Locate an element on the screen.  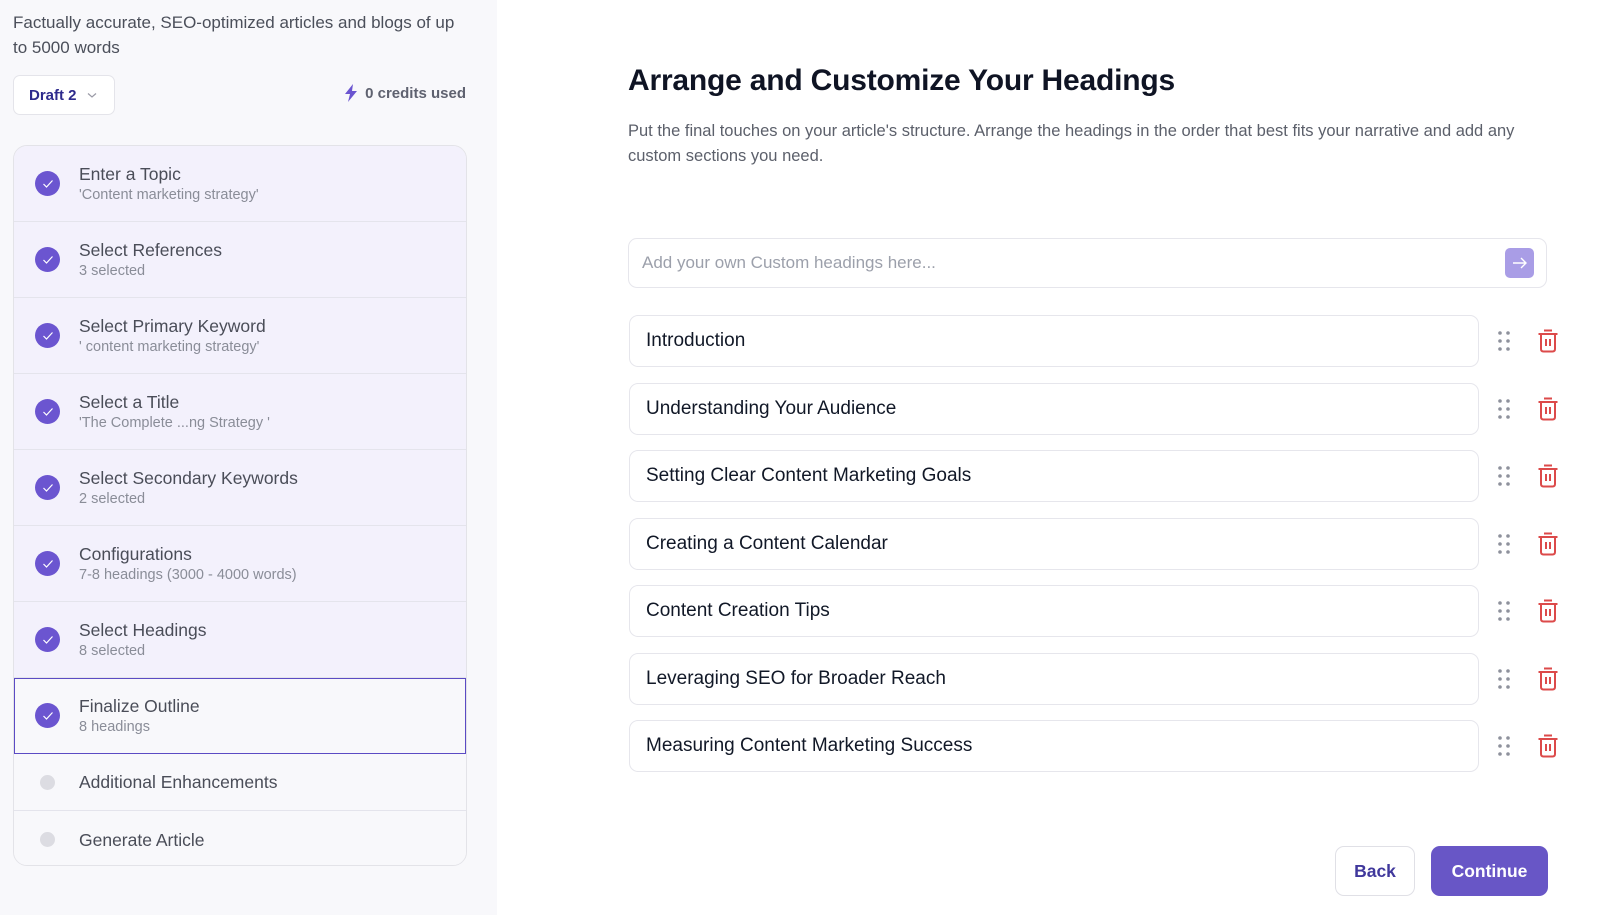
step-label: Select References is located at coordinates (150, 249).